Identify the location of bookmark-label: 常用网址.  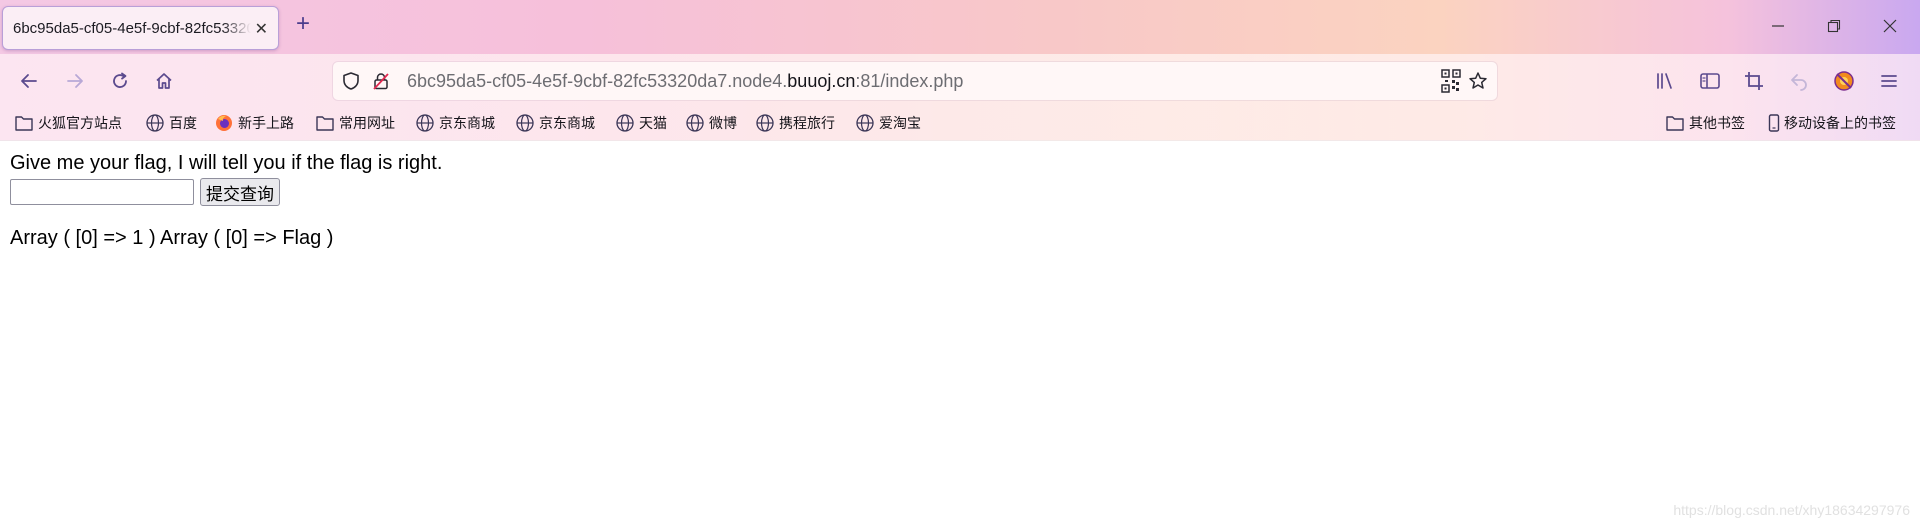
(367, 123).